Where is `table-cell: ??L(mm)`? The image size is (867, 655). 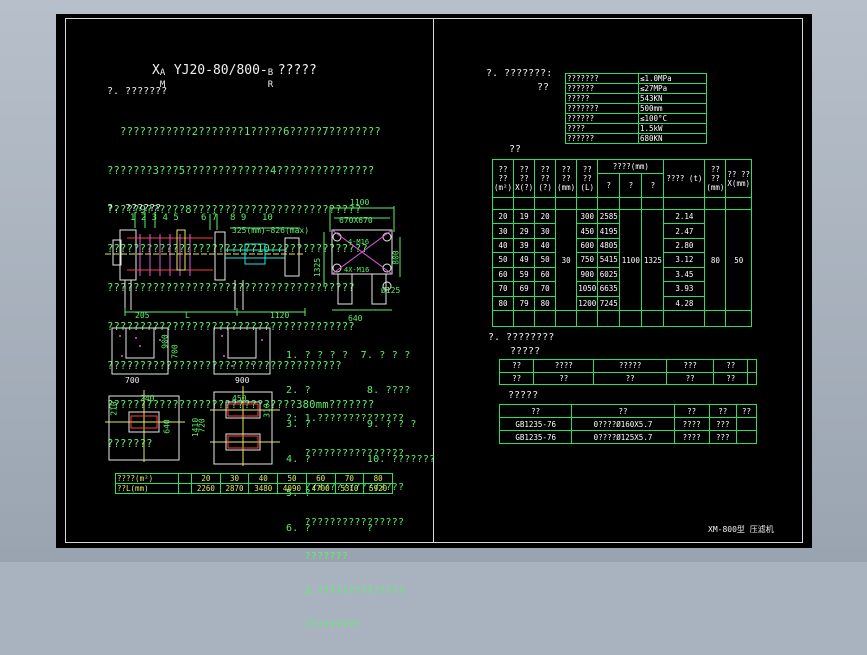 table-cell: ??L(mm) is located at coordinates (147, 488).